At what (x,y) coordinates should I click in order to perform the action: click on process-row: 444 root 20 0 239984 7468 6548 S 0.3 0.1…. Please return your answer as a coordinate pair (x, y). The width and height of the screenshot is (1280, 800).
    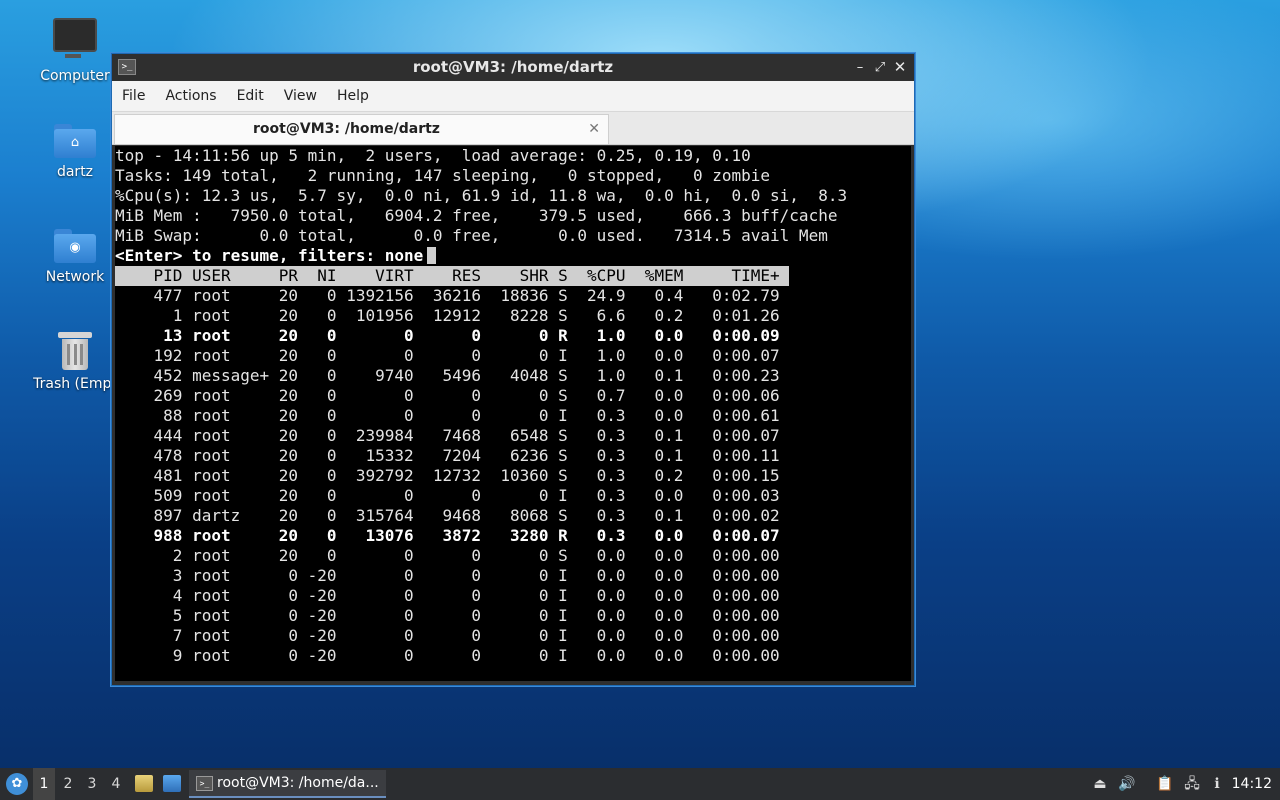
    Looking at the image, I should click on (447, 435).